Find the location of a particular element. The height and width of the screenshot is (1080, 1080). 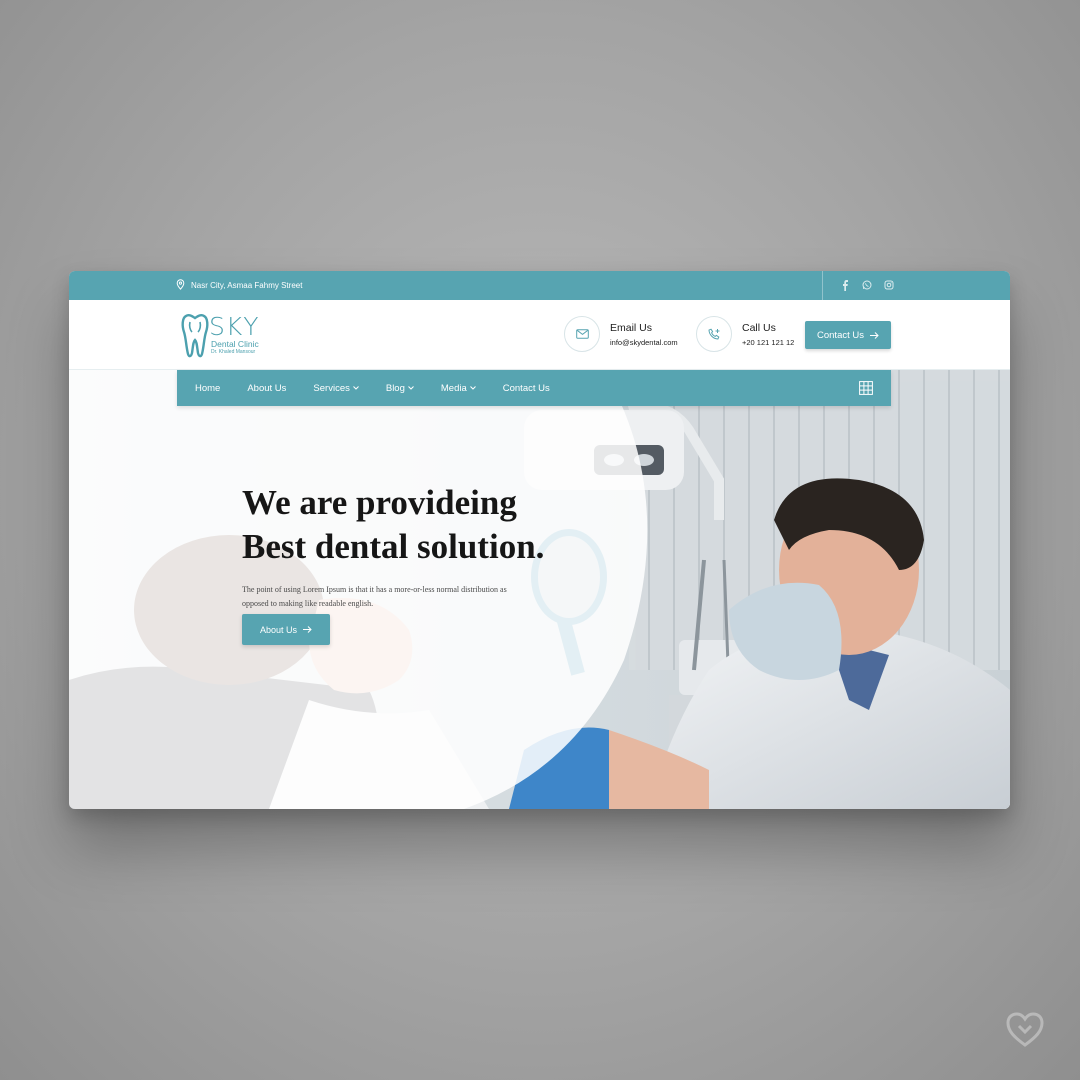

phone-icon is located at coordinates (713, 334).